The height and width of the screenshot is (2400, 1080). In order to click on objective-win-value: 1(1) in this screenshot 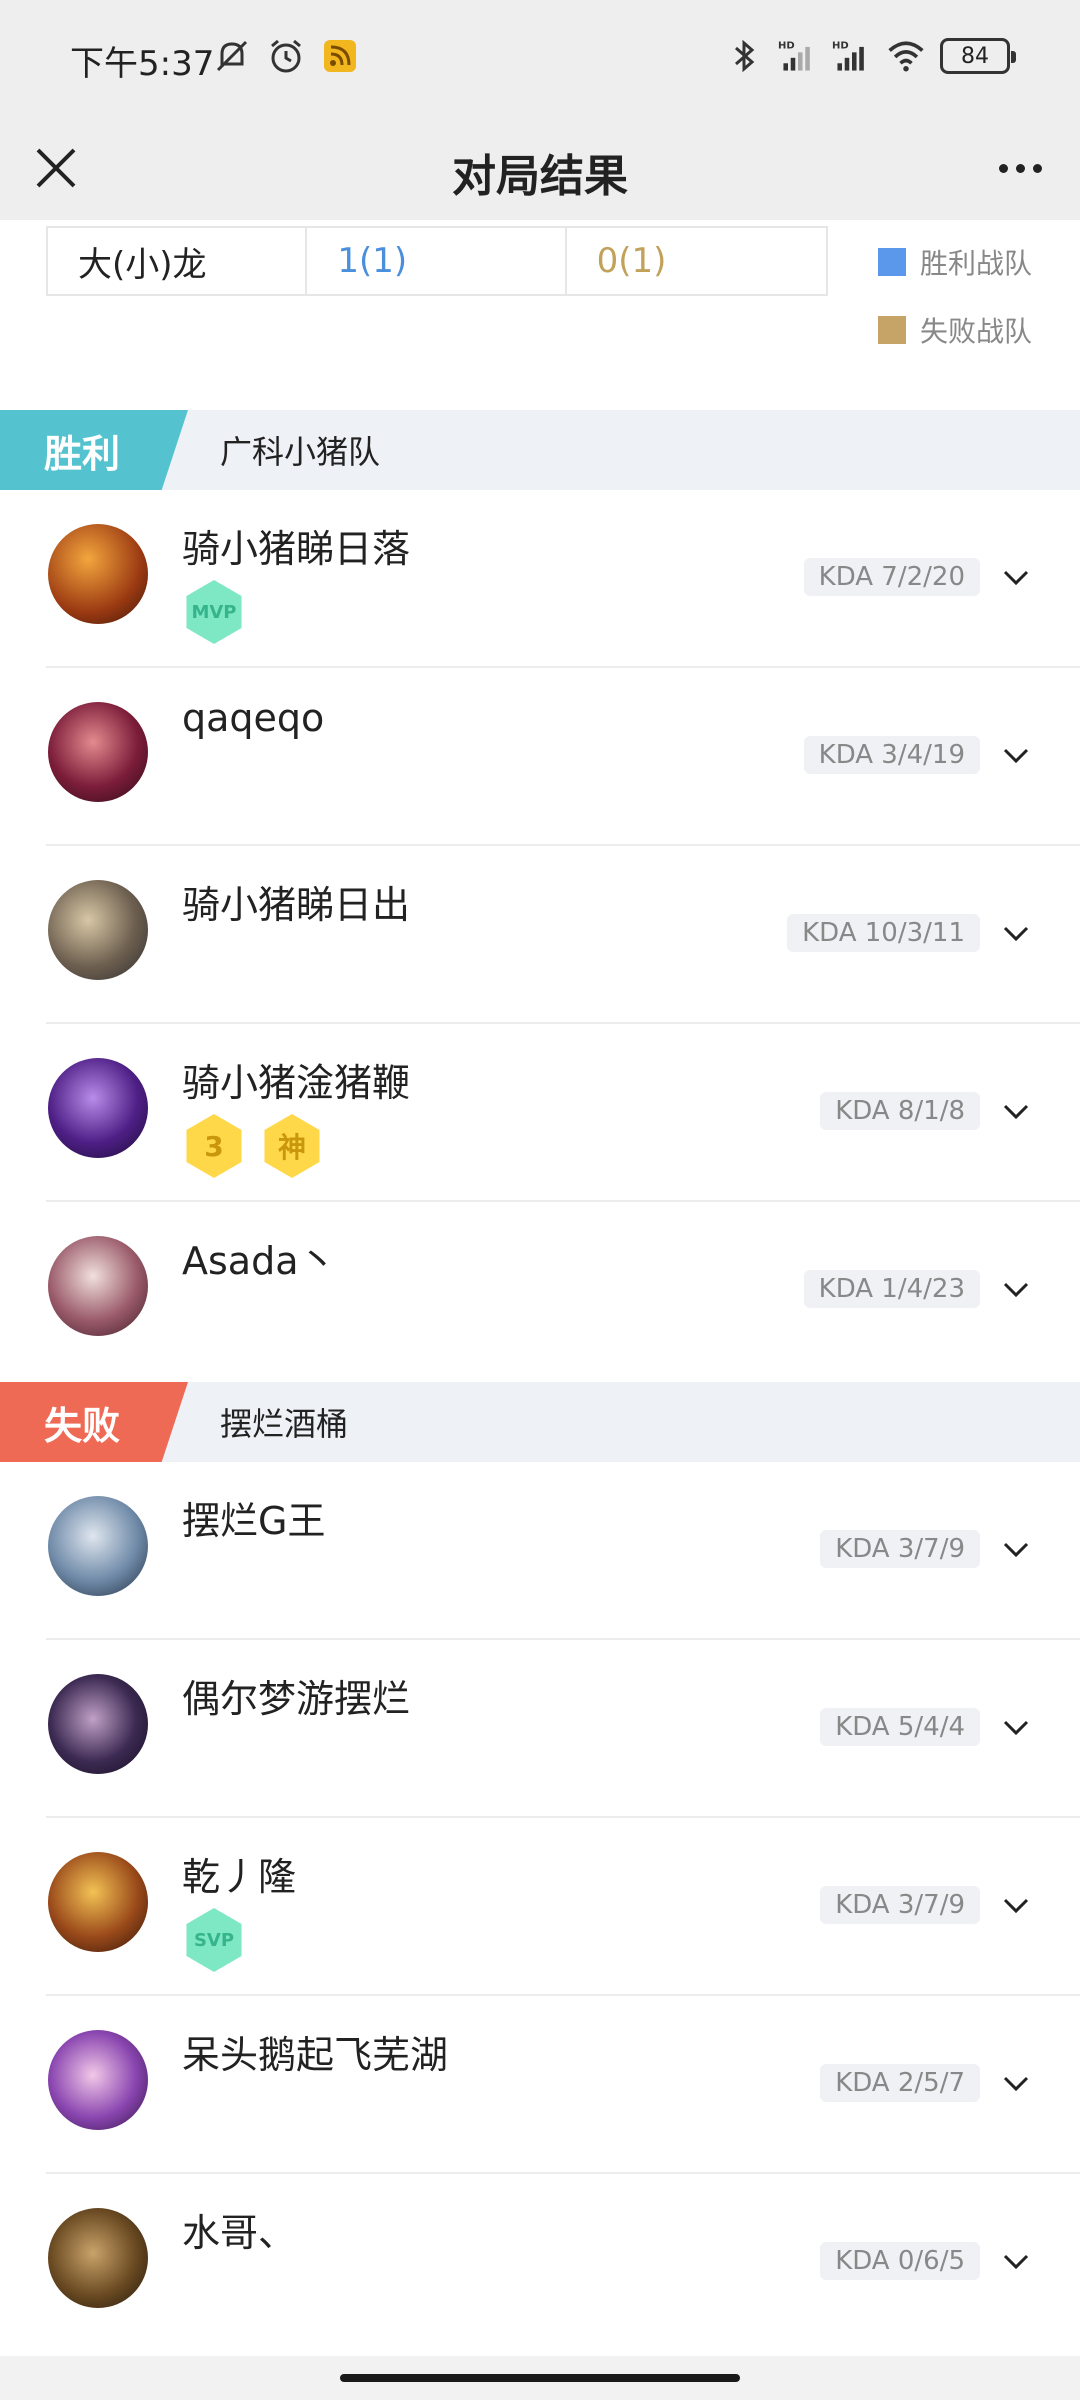, I will do `click(437, 261)`.